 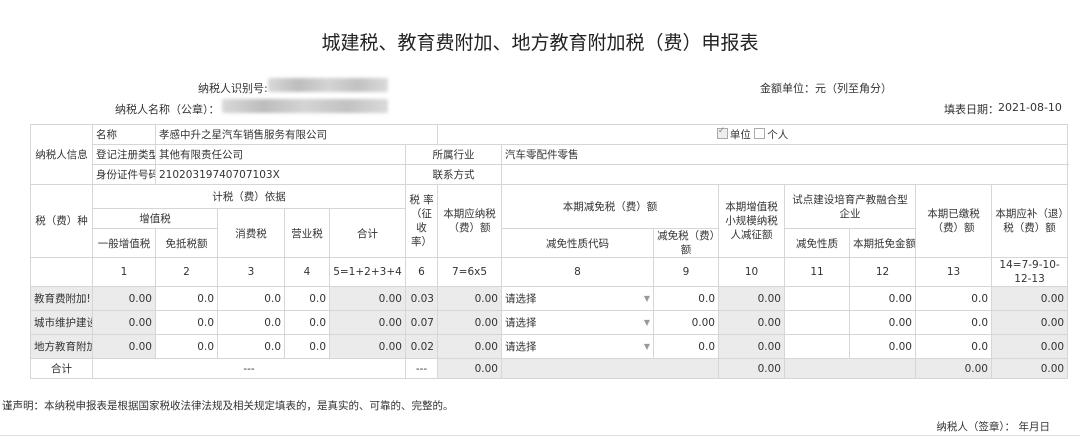 What do you see at coordinates (469, 272) in the screenshot?
I see `col-number: 7=6x5` at bounding box center [469, 272].